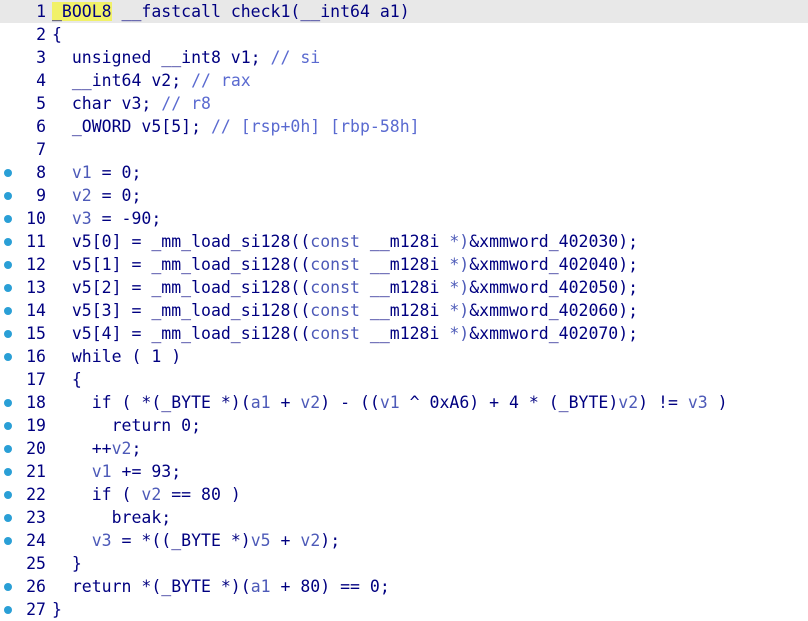 This screenshot has width=808, height=621. I want to click on code-text: return *(_BYTE *)(a1 + 80) == 0;, so click(221, 586).